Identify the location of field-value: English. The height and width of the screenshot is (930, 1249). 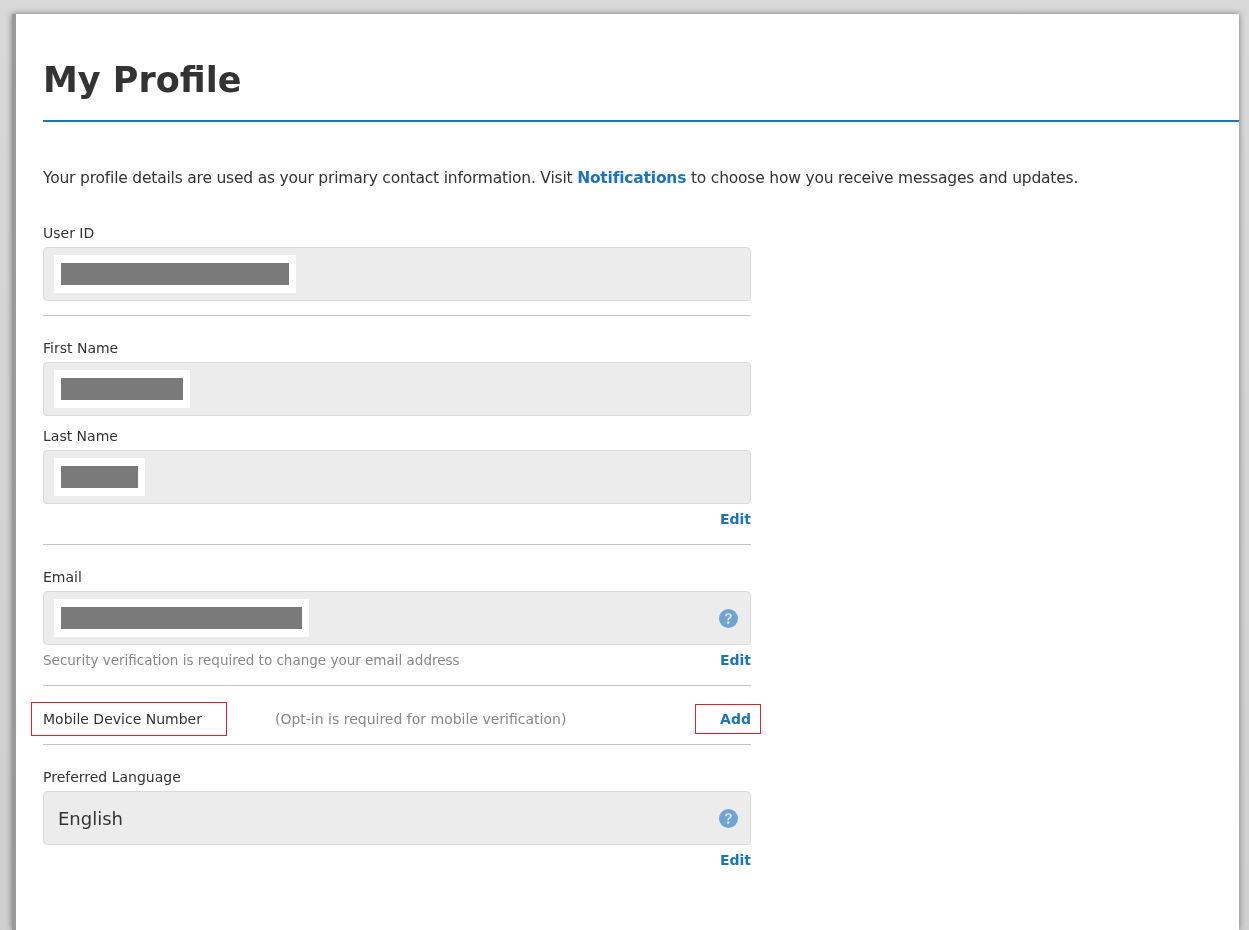
(90, 818).